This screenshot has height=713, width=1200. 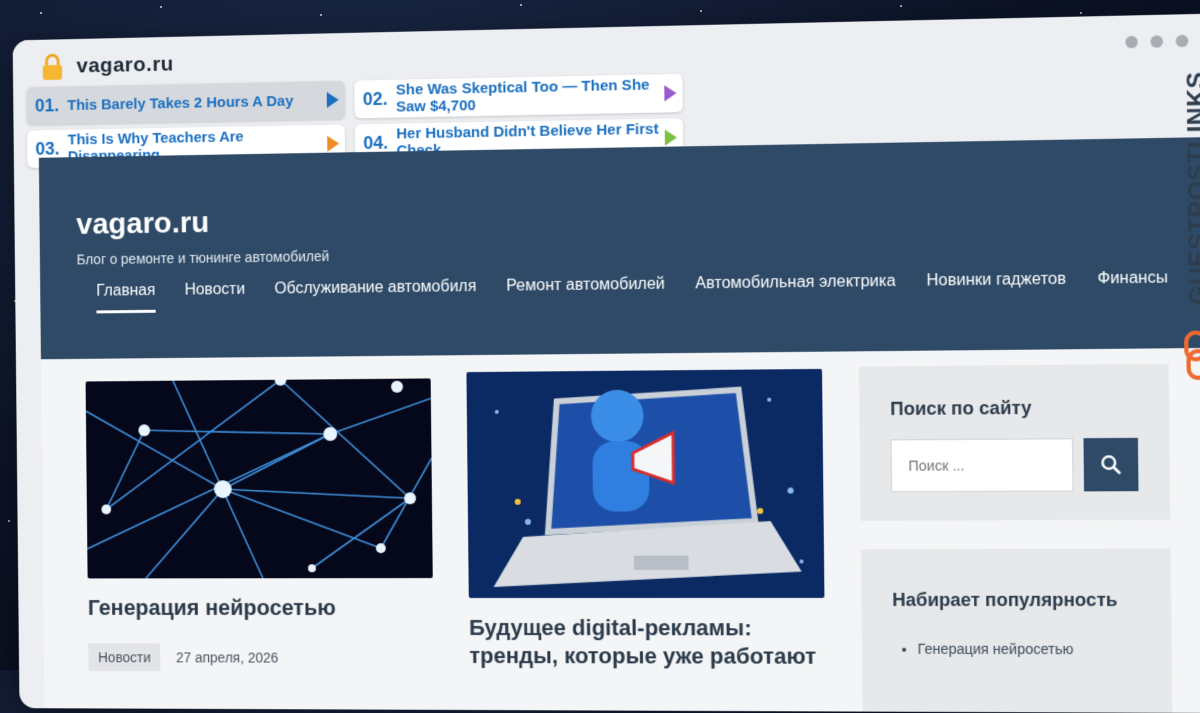 I want to click on nav-item-finance: Финансы, so click(x=1132, y=285).